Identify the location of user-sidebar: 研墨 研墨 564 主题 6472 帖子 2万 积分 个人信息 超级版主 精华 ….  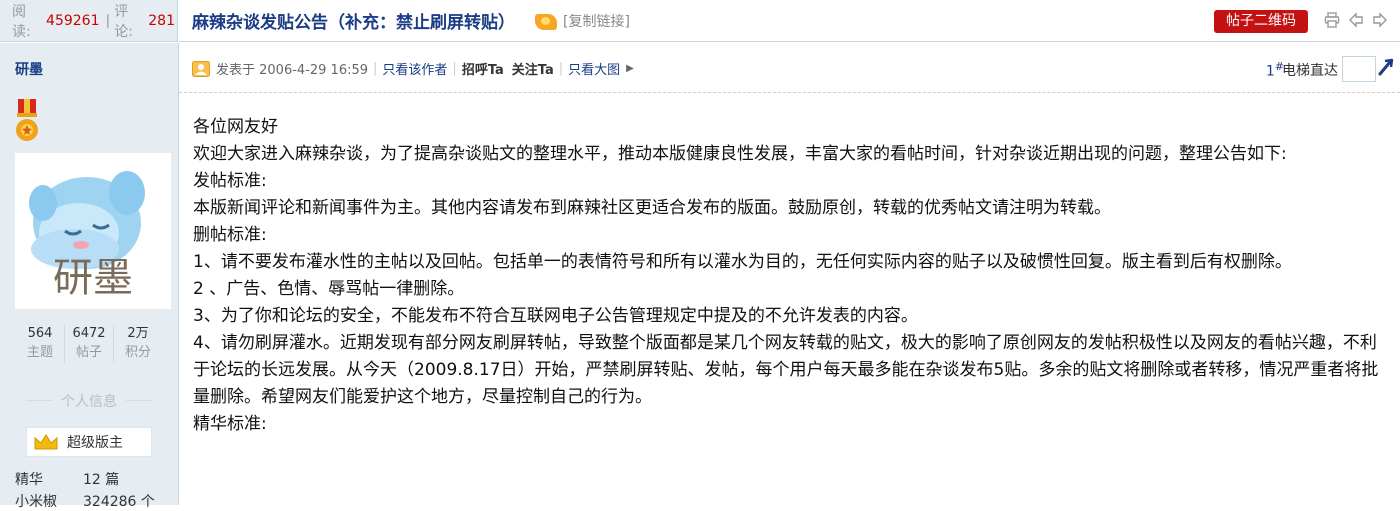
(89, 276).